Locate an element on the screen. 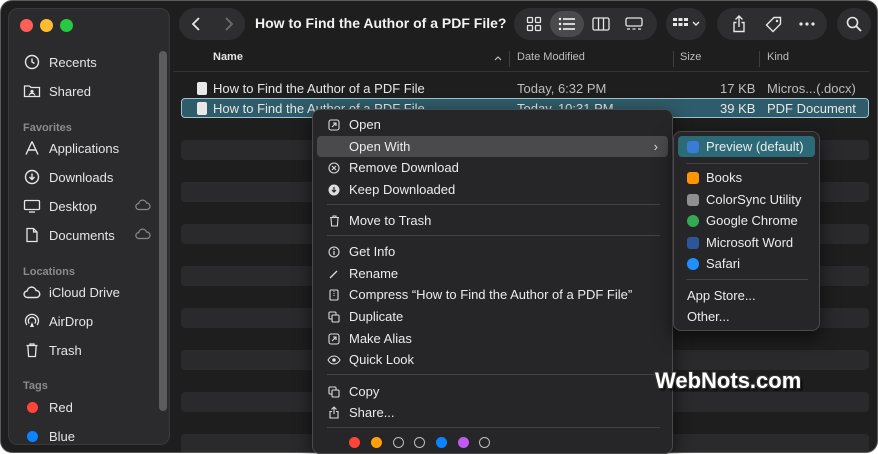 The height and width of the screenshot is (454, 878). list-icon is located at coordinates (566, 24).